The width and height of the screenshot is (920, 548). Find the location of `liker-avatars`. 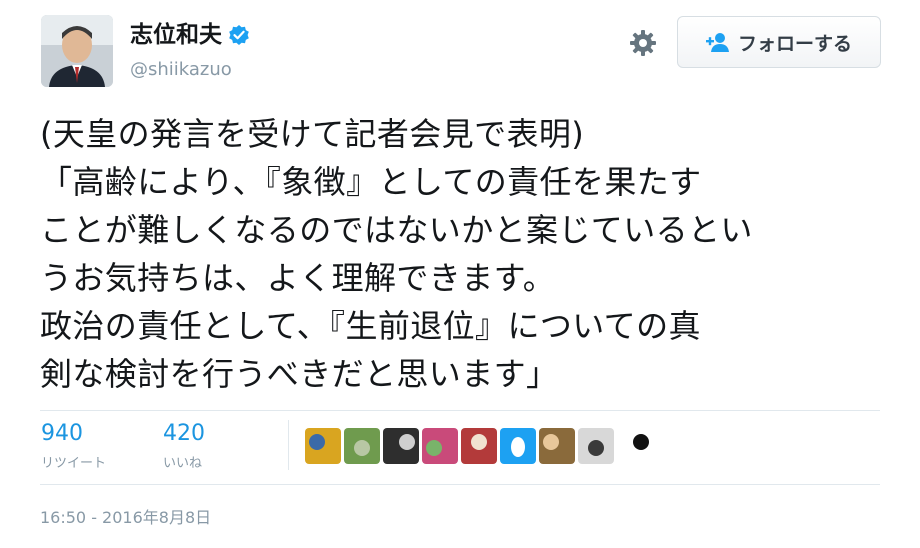

liker-avatars is located at coordinates (480, 446).